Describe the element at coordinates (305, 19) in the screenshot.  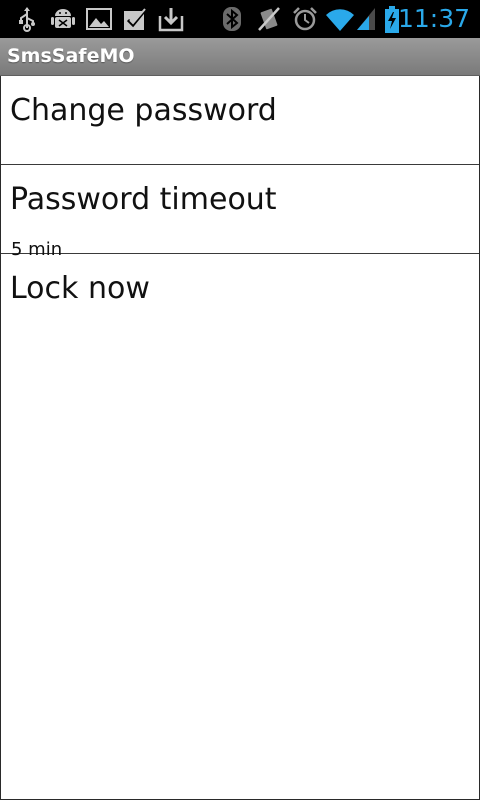
I see `alarm-icon` at that location.